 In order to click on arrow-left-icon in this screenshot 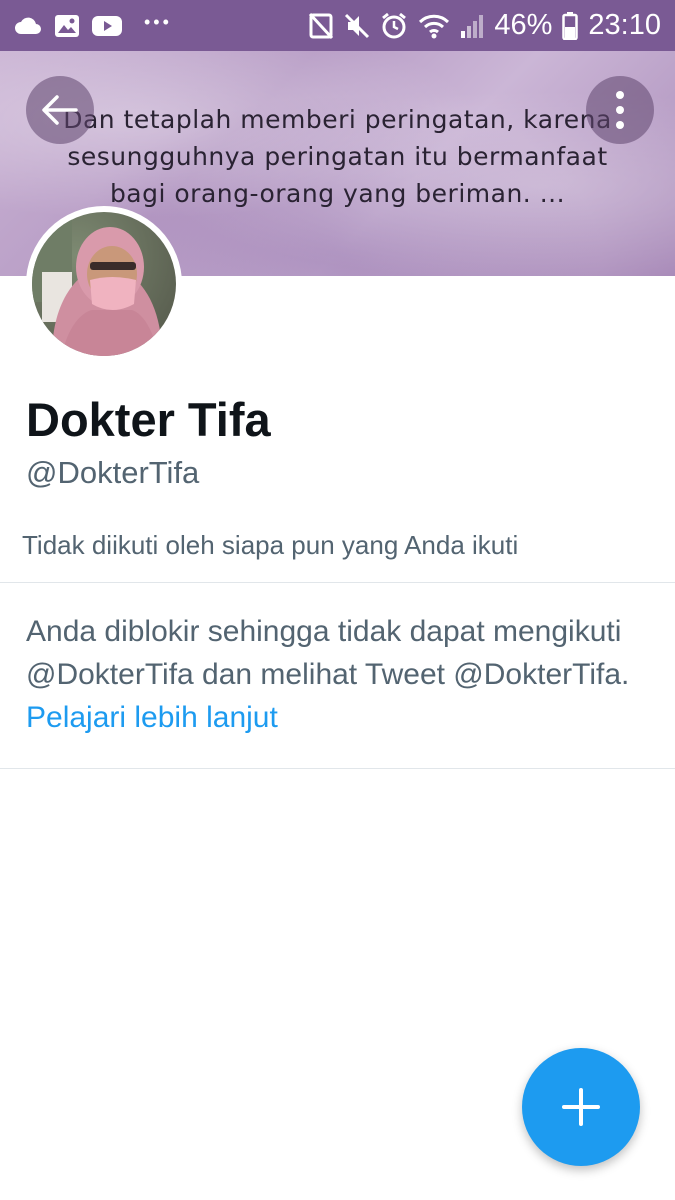, I will do `click(60, 110)`.